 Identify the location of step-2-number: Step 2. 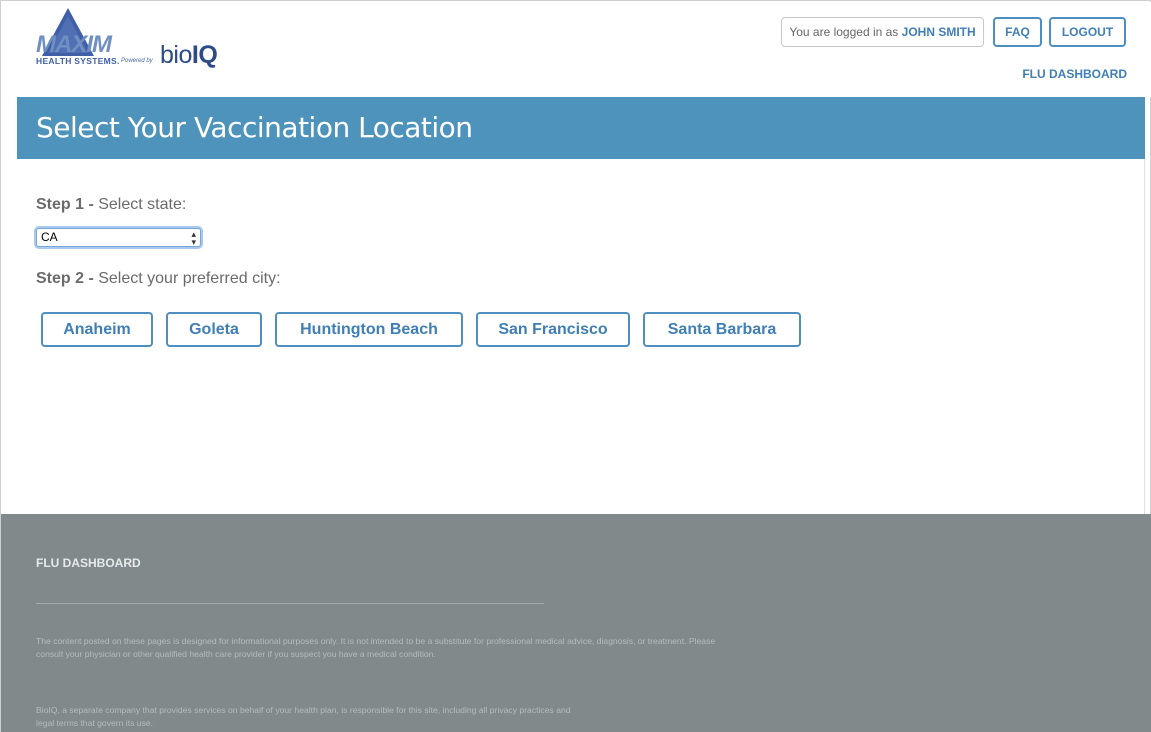
(60, 278).